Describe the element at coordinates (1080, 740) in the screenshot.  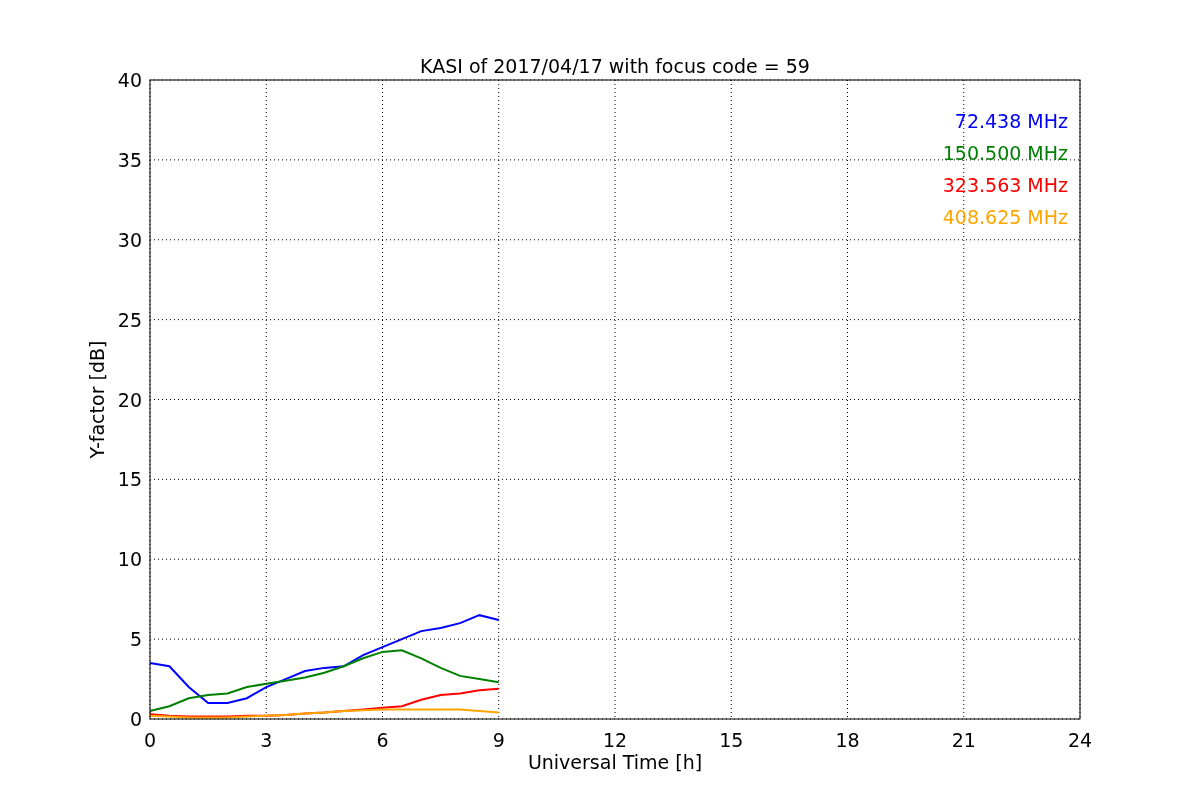
I see `tick-label: 24` at that location.